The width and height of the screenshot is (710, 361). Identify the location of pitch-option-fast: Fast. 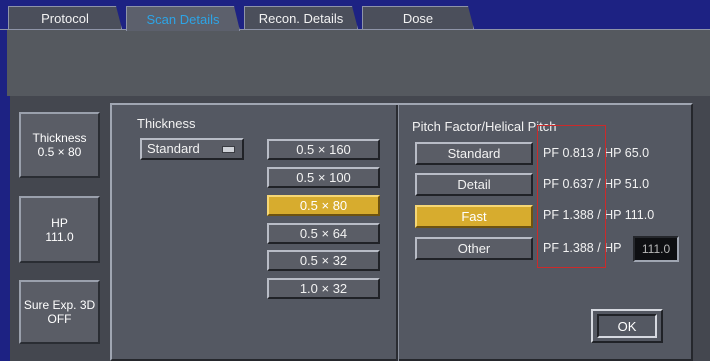
(474, 216).